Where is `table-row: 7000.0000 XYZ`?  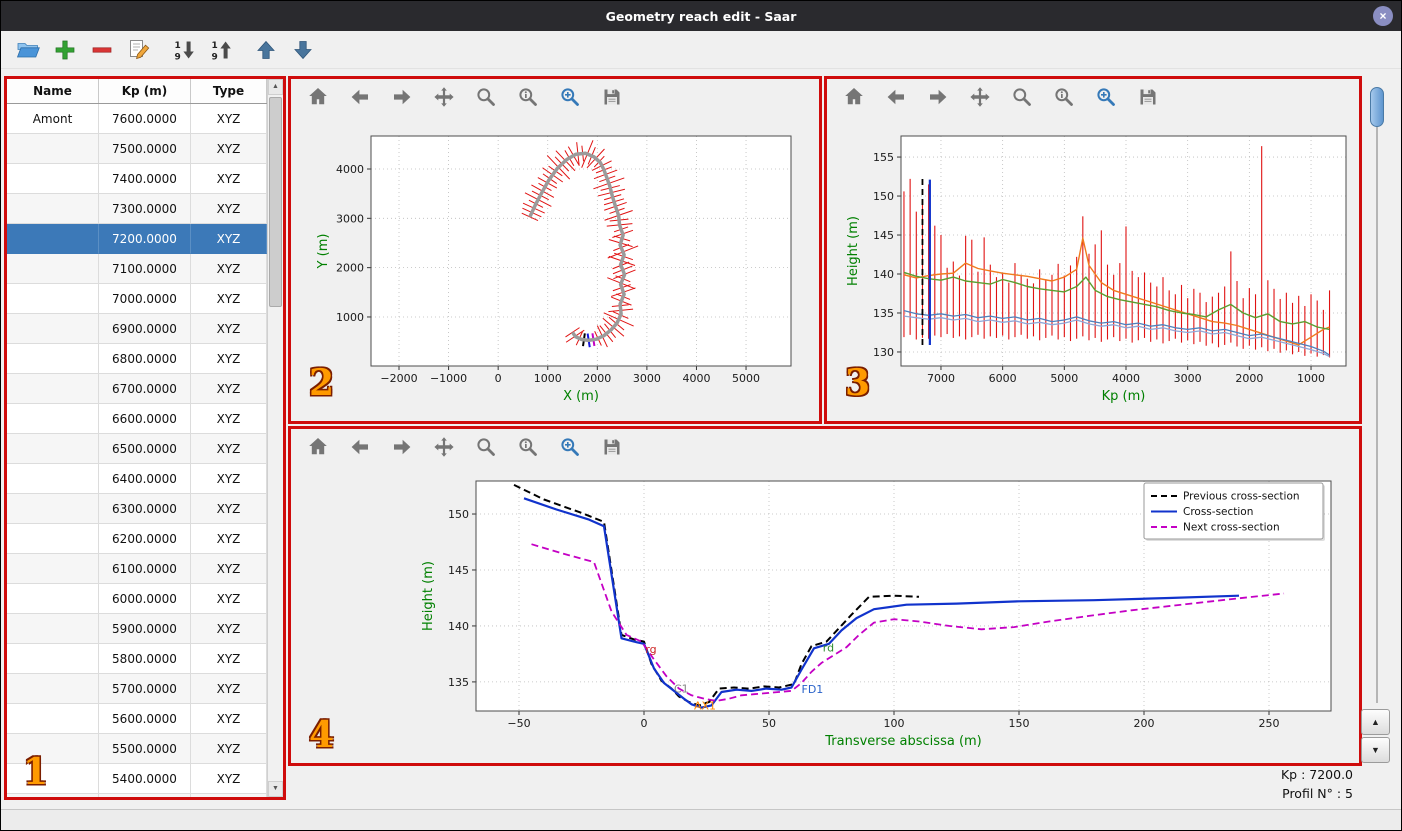 table-row: 7000.0000 XYZ is located at coordinates (137, 299).